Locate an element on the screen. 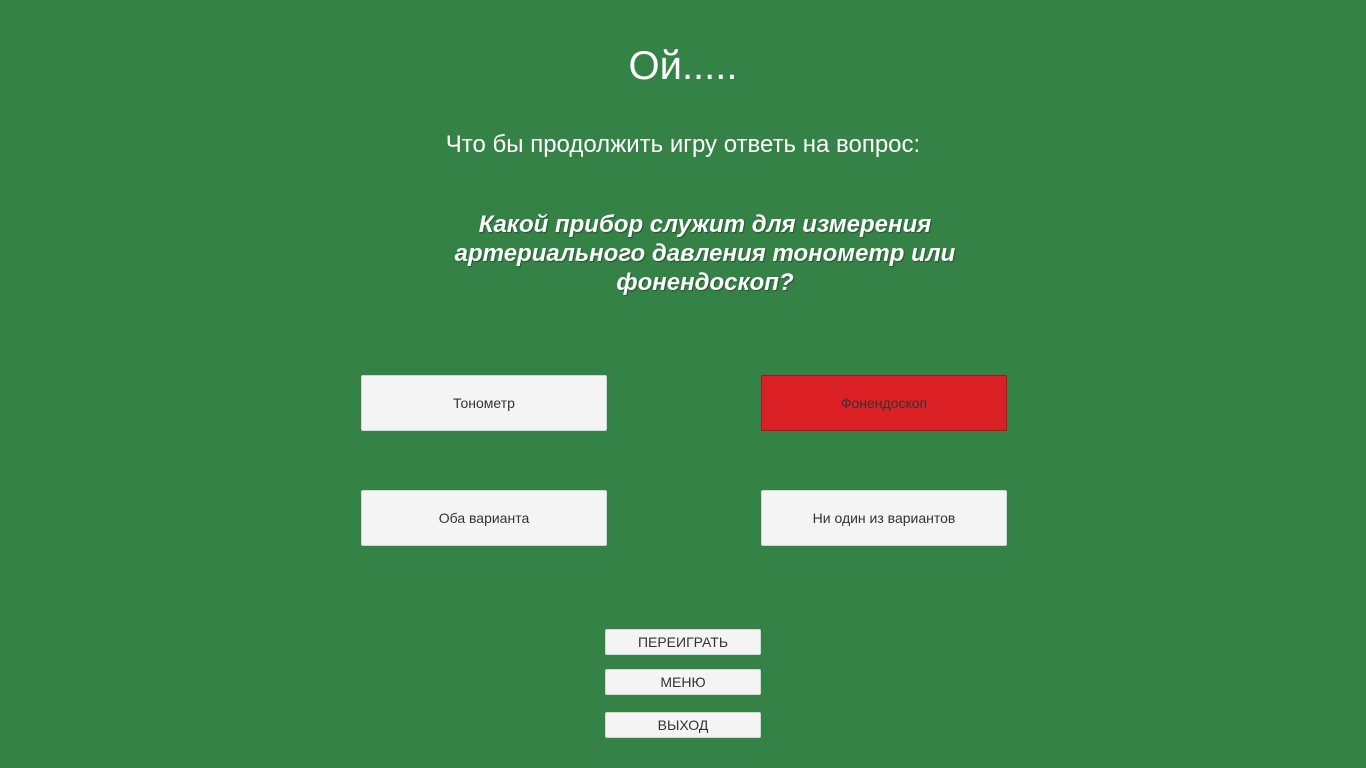  answer-label: Тонометр is located at coordinates (484, 403).